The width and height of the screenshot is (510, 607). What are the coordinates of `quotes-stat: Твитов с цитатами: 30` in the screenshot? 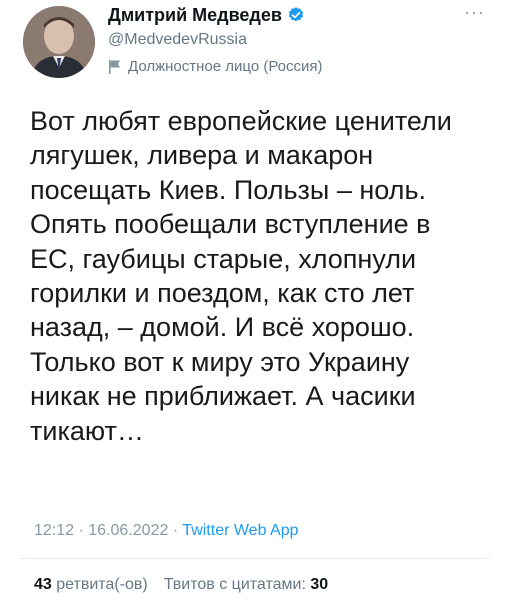 It's located at (246, 585).